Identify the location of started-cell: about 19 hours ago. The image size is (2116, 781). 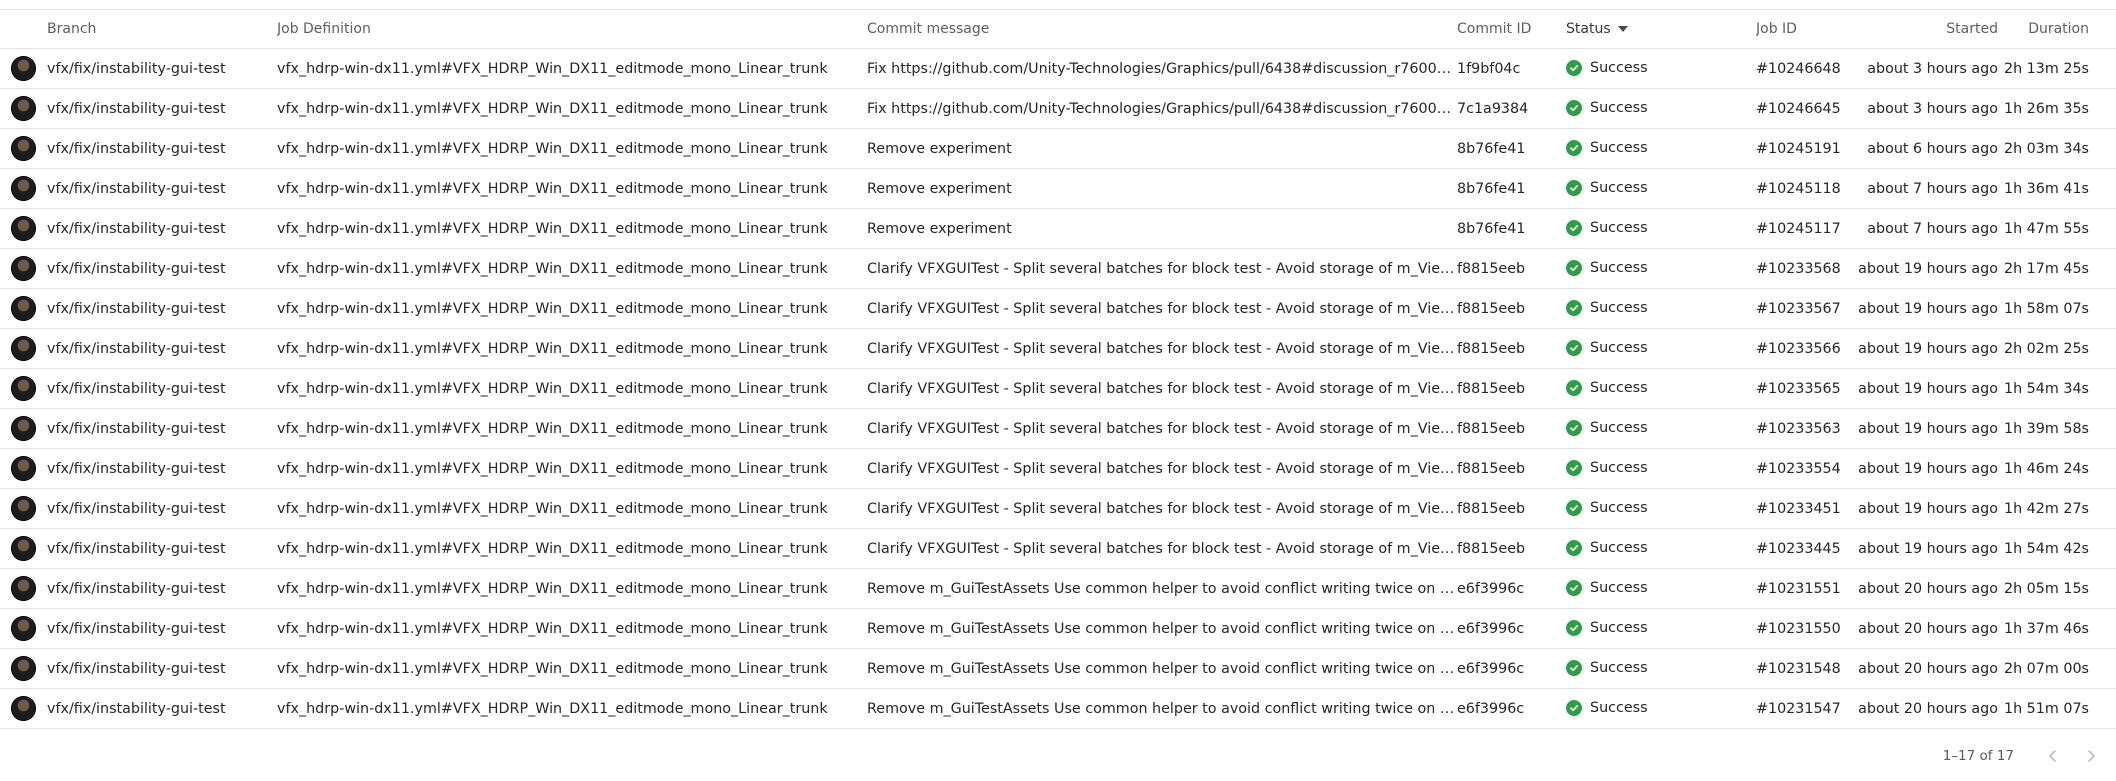
(1922, 508).